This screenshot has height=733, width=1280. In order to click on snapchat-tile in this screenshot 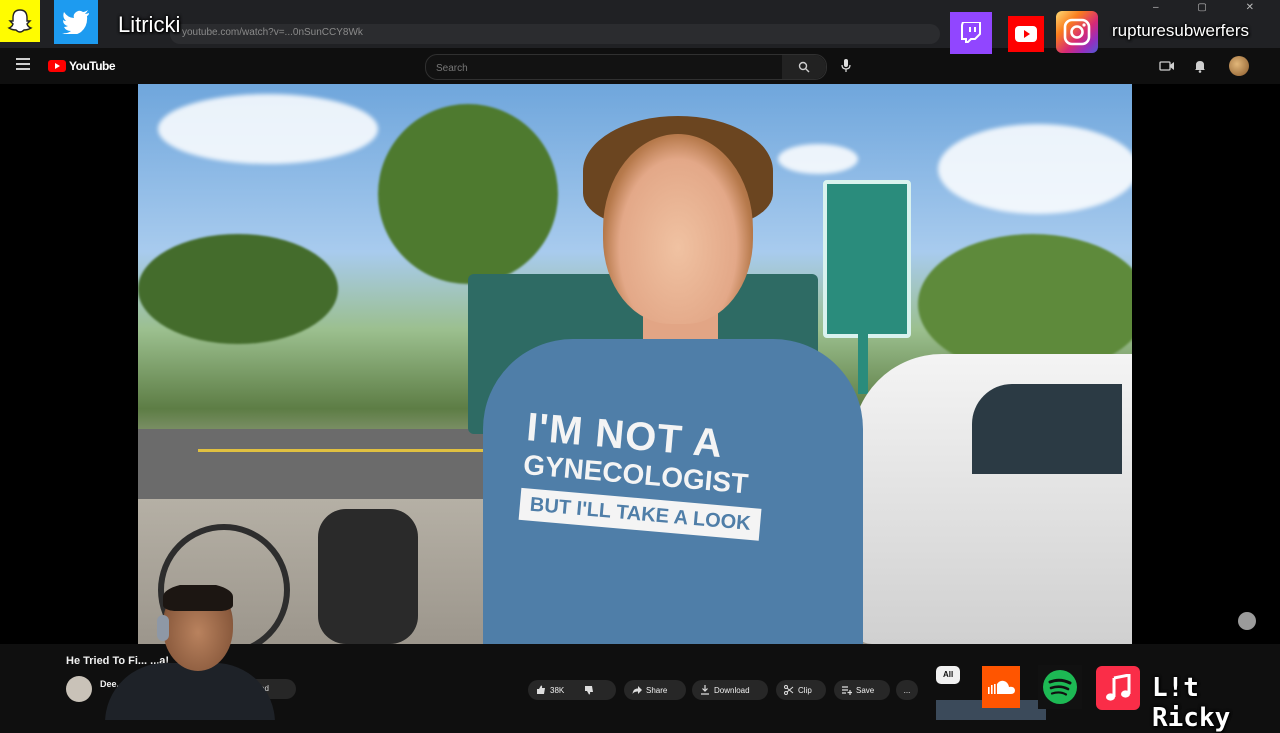, I will do `click(20, 21)`.